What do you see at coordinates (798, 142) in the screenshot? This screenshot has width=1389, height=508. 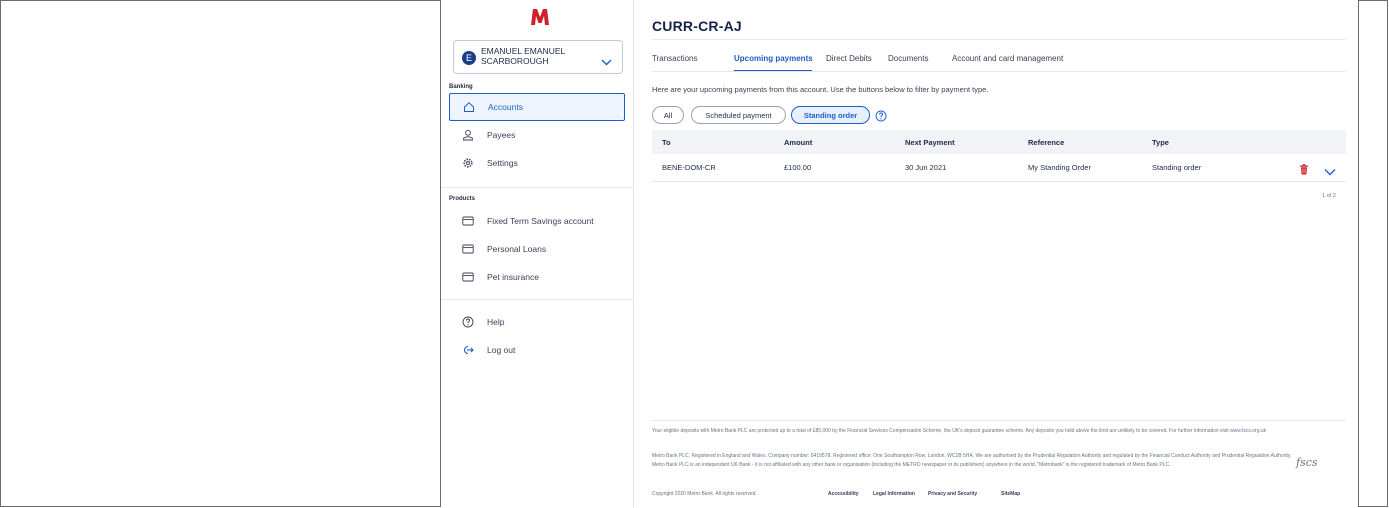 I see `column-header-amount: Amount` at bounding box center [798, 142].